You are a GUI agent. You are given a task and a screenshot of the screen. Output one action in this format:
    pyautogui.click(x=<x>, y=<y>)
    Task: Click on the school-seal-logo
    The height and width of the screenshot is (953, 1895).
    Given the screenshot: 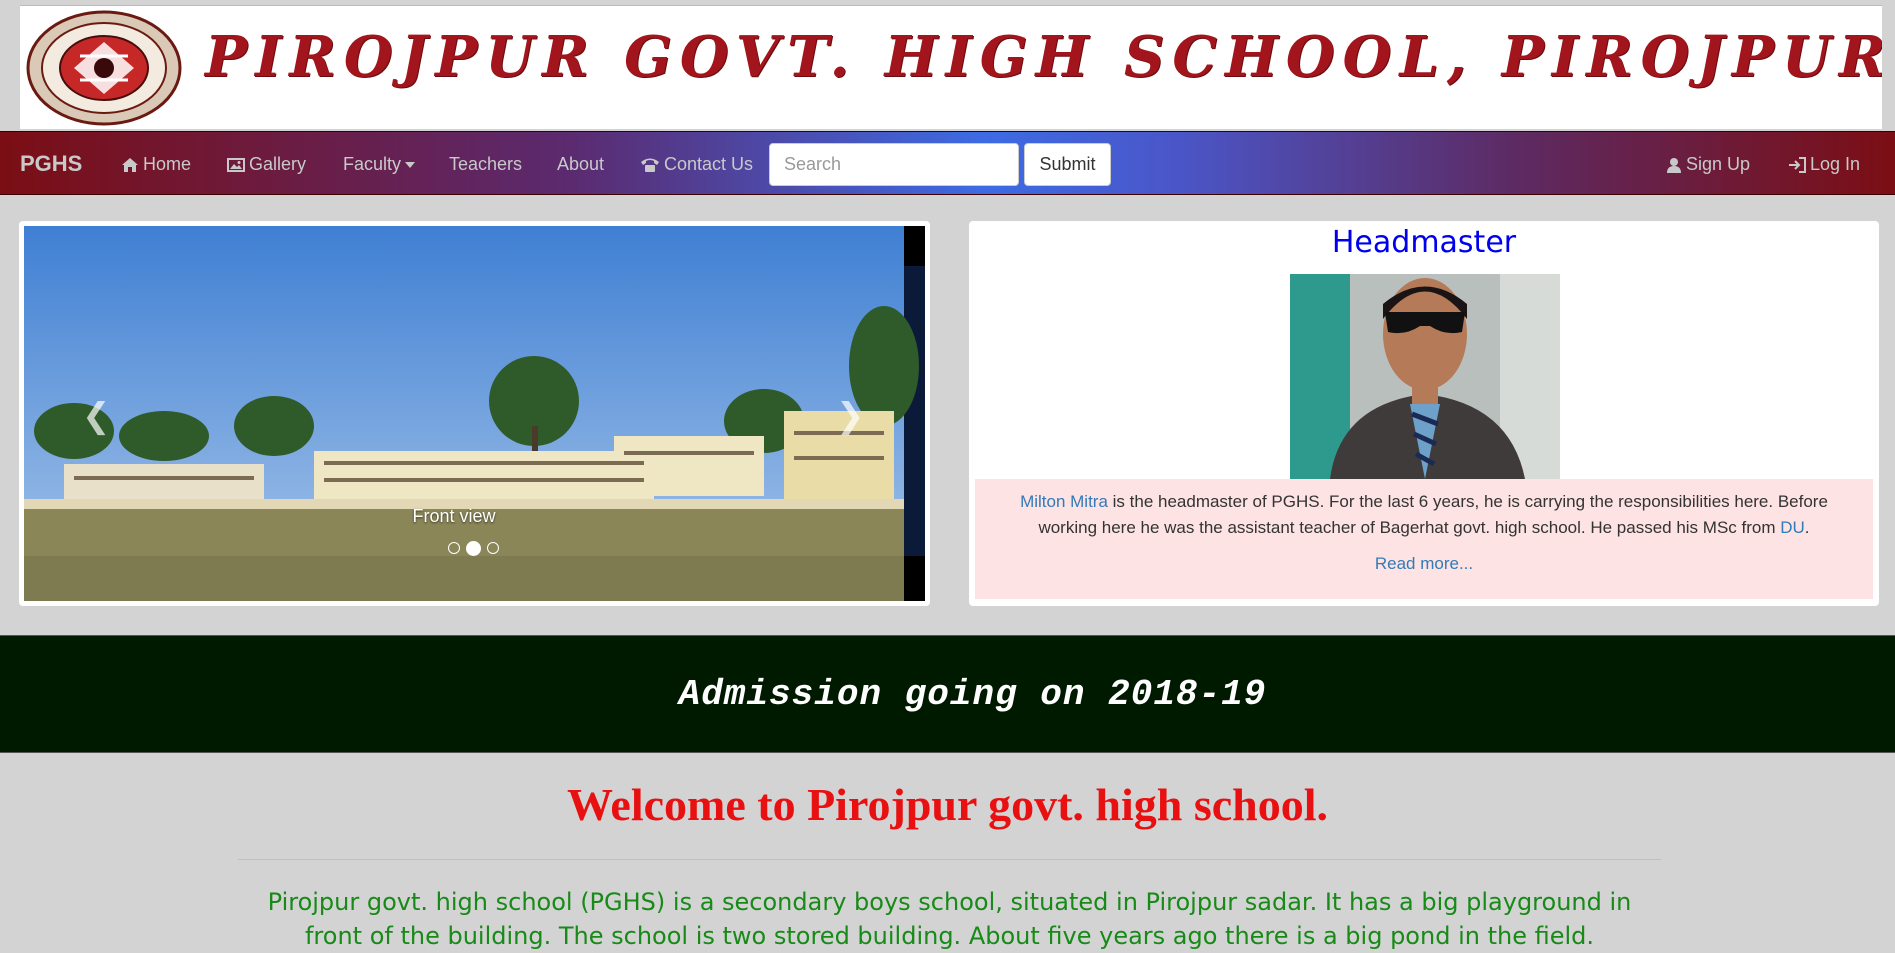 What is the action you would take?
    pyautogui.click(x=104, y=68)
    